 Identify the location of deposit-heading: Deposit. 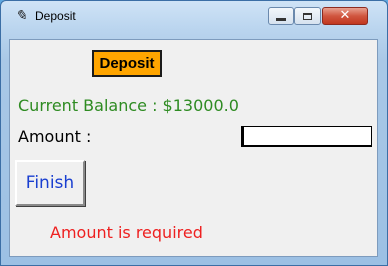
(127, 63).